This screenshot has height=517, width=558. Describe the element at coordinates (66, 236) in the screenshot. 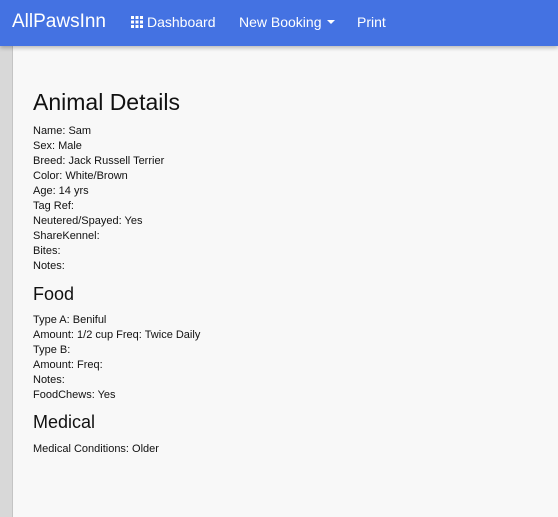

I see `field-share-kennel: ShareKennel:` at that location.